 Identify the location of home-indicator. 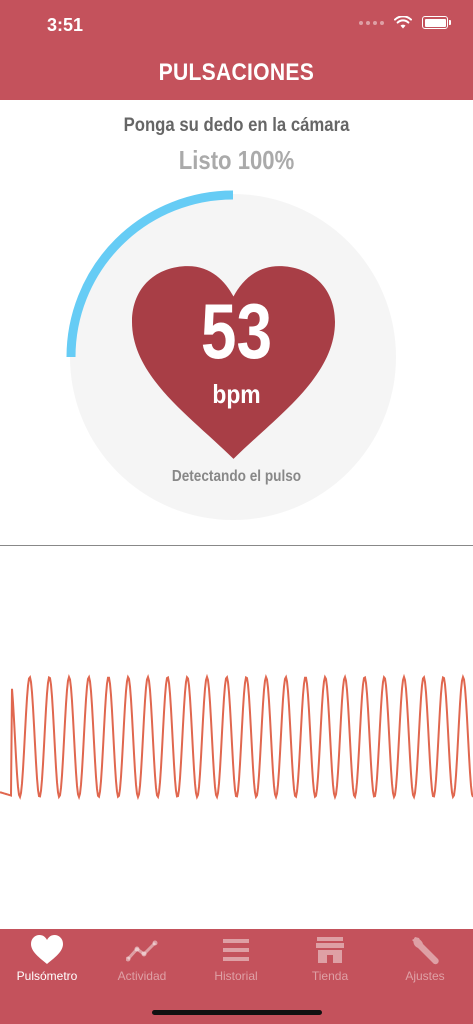
(237, 1012).